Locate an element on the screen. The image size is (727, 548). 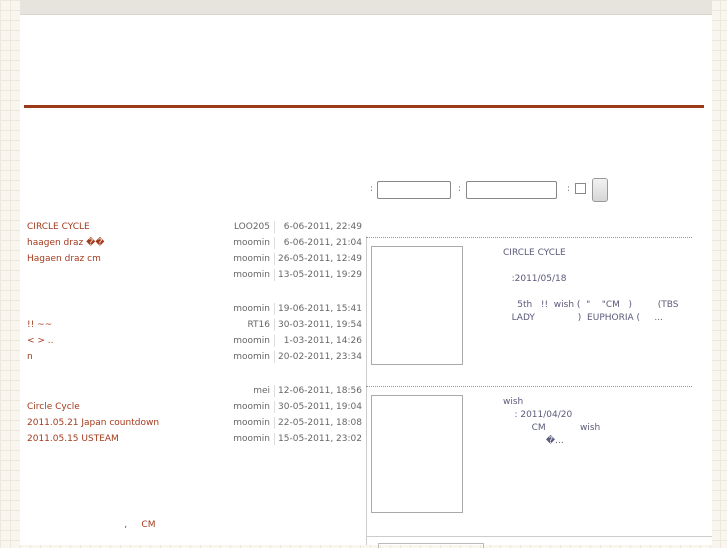
post-title: haagen draz �� is located at coordinates (66, 243).